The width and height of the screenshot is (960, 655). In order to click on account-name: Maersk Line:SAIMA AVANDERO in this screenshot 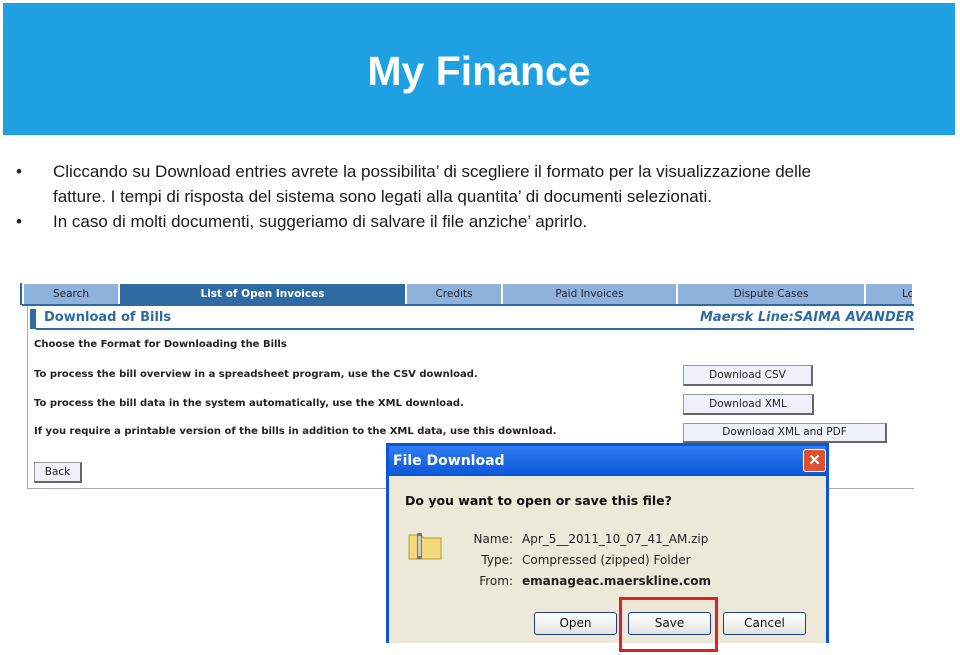, I will do `click(807, 317)`.